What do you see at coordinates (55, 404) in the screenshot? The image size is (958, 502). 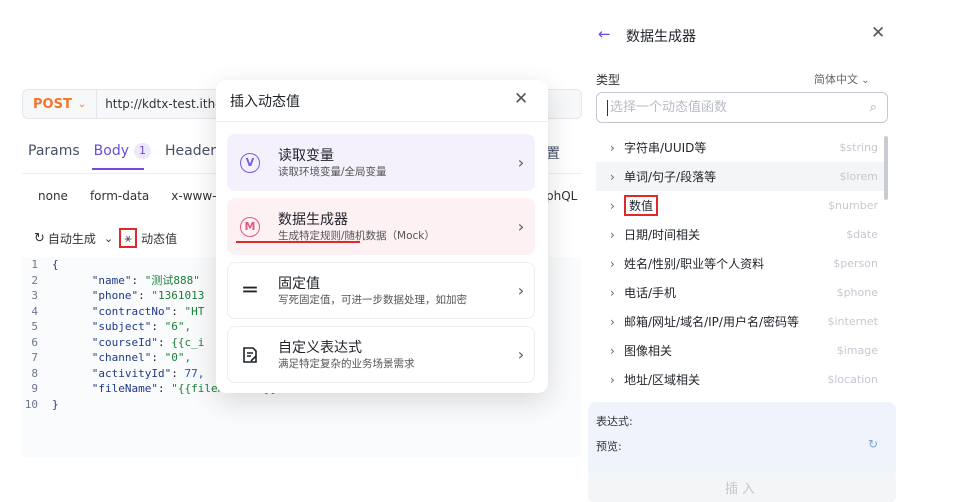 I see `code-text: }` at bounding box center [55, 404].